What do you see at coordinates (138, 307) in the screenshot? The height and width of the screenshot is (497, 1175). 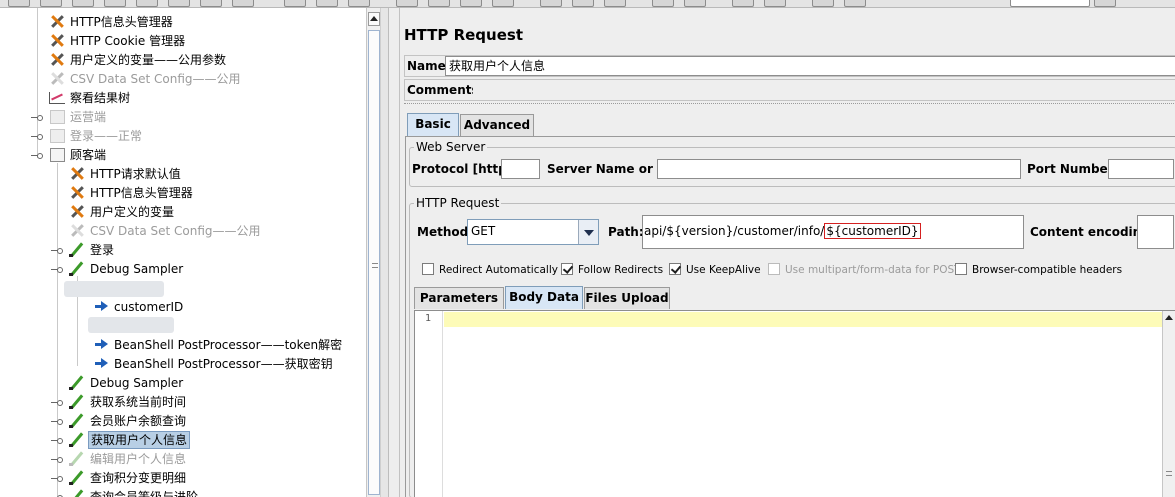 I see `tree-item: customerID` at bounding box center [138, 307].